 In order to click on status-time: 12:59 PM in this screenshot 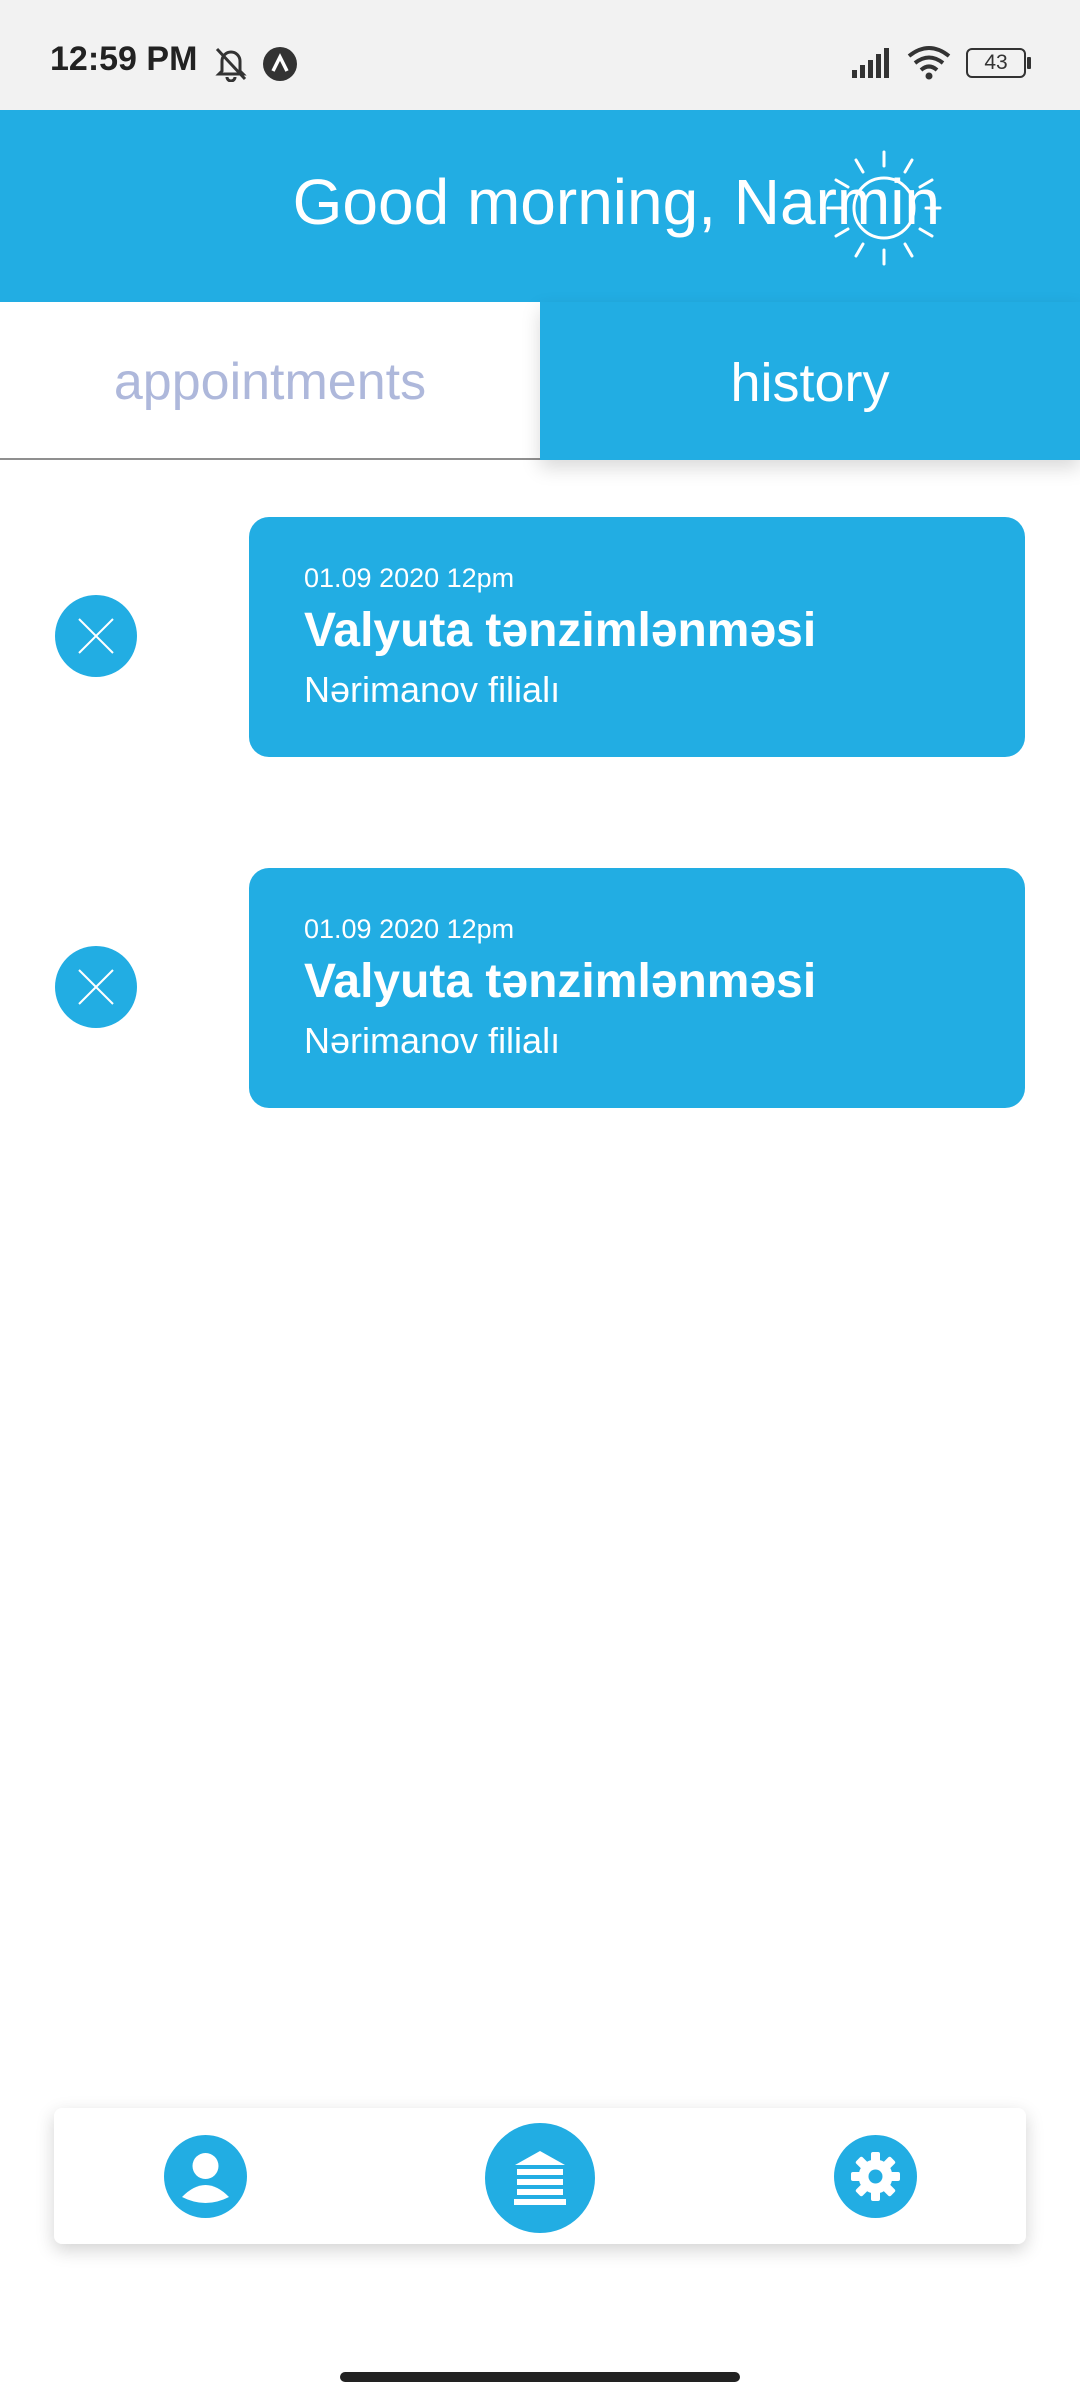, I will do `click(124, 59)`.